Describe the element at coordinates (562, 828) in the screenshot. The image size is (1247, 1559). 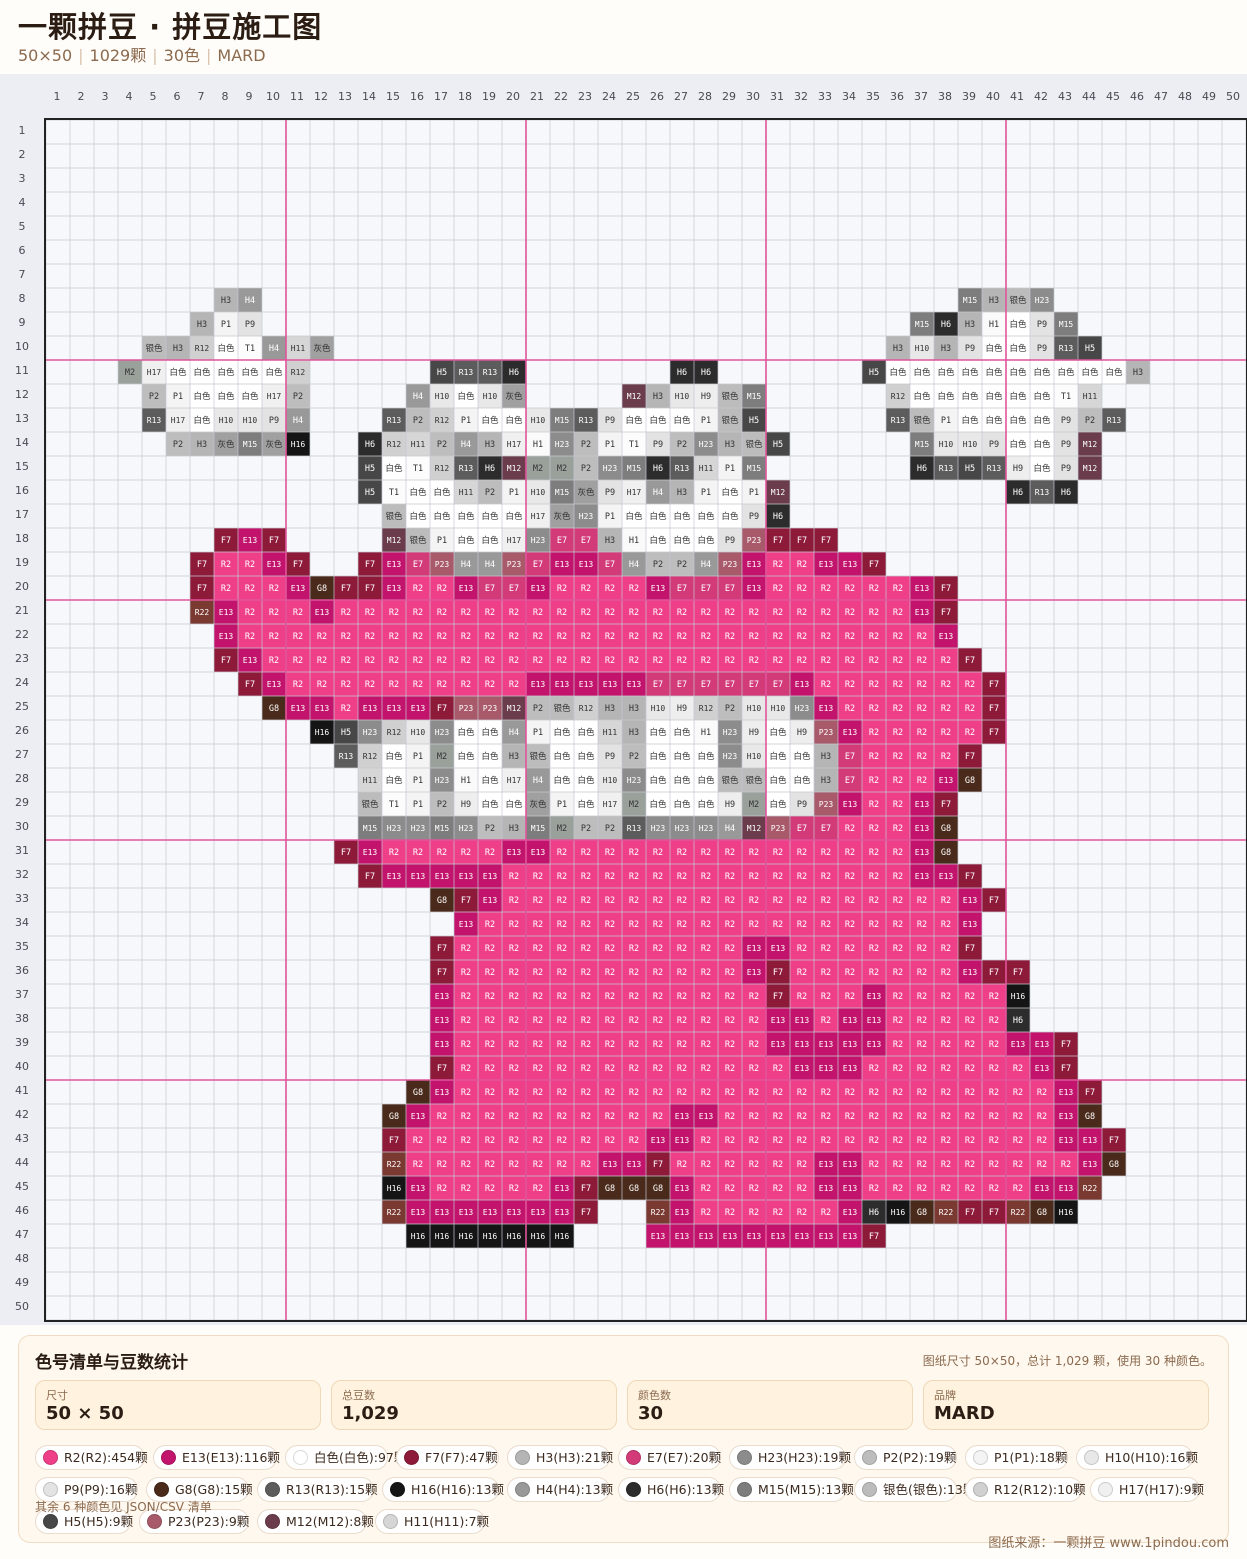
I see `bead-cell: M2` at that location.